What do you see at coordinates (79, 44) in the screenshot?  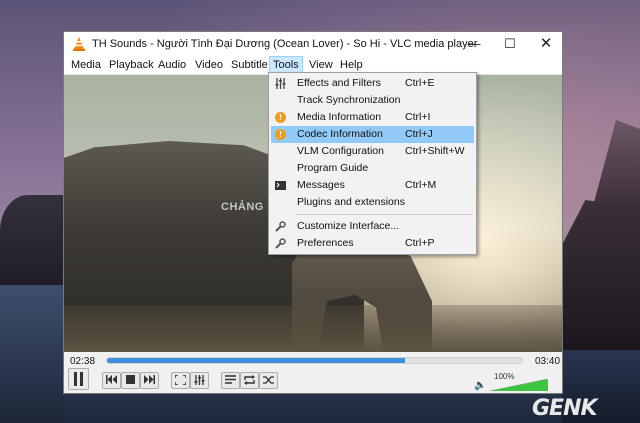 I see `vlc-cone-icon` at bounding box center [79, 44].